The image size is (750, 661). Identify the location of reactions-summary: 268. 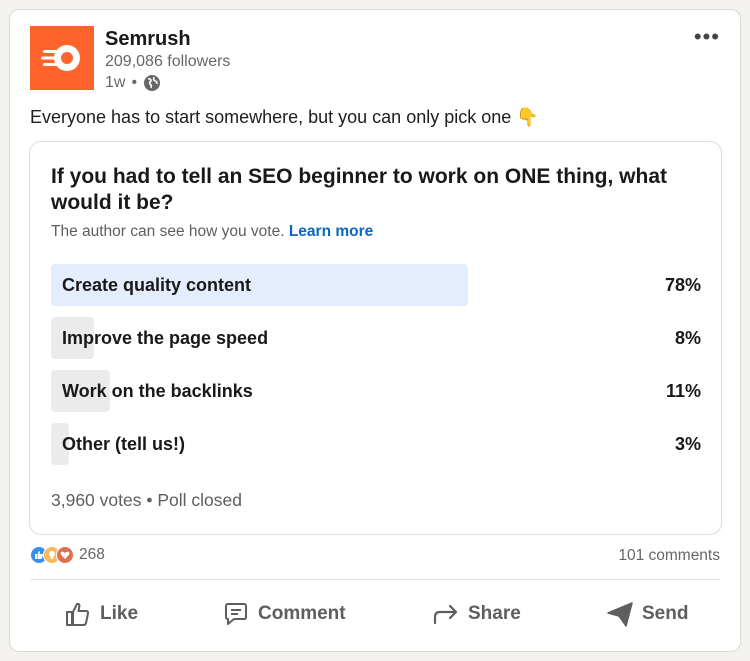
(67, 555).